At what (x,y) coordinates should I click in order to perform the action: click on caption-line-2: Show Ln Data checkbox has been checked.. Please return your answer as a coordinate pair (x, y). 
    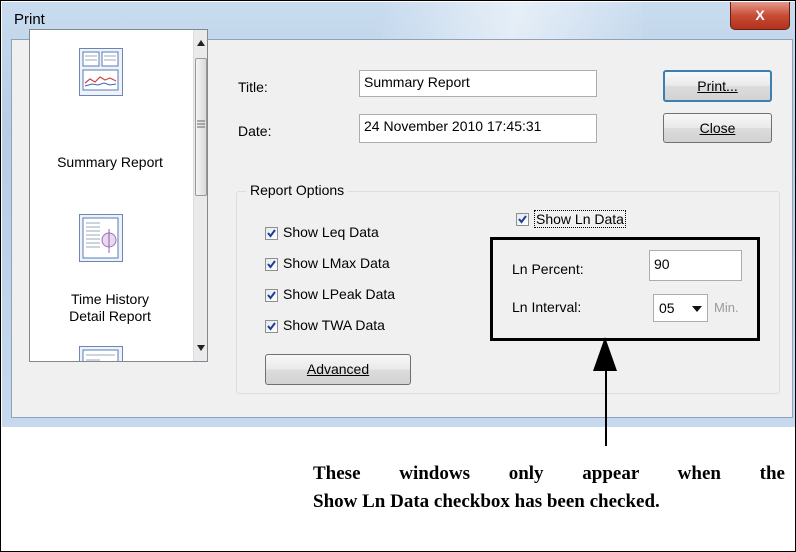
    Looking at the image, I should click on (486, 501).